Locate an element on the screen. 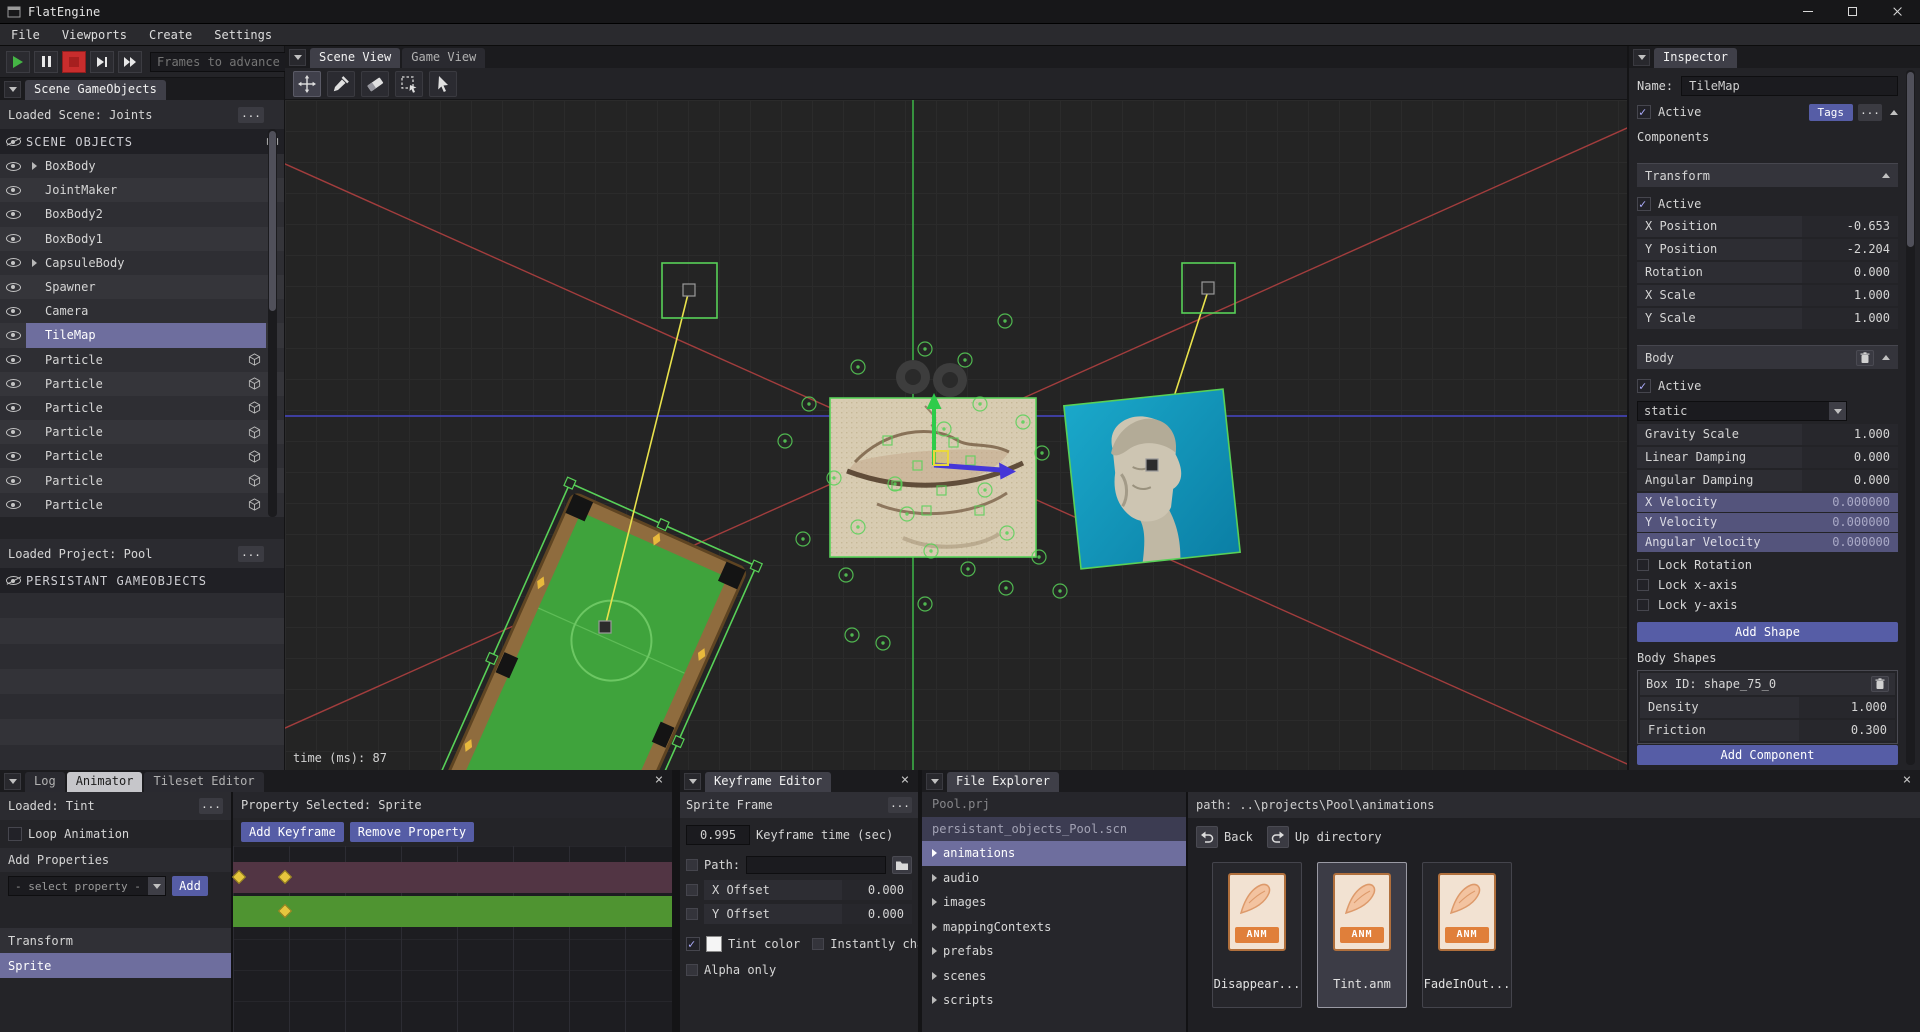 This screenshot has width=1920, height=1032. play-button is located at coordinates (18, 61).